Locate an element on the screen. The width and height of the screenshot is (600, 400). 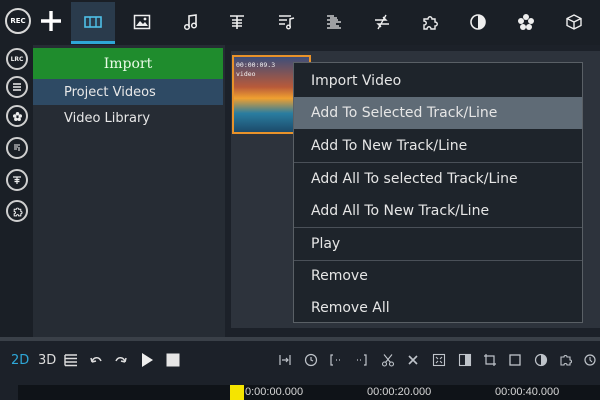
mask-icon is located at coordinates (465, 360).